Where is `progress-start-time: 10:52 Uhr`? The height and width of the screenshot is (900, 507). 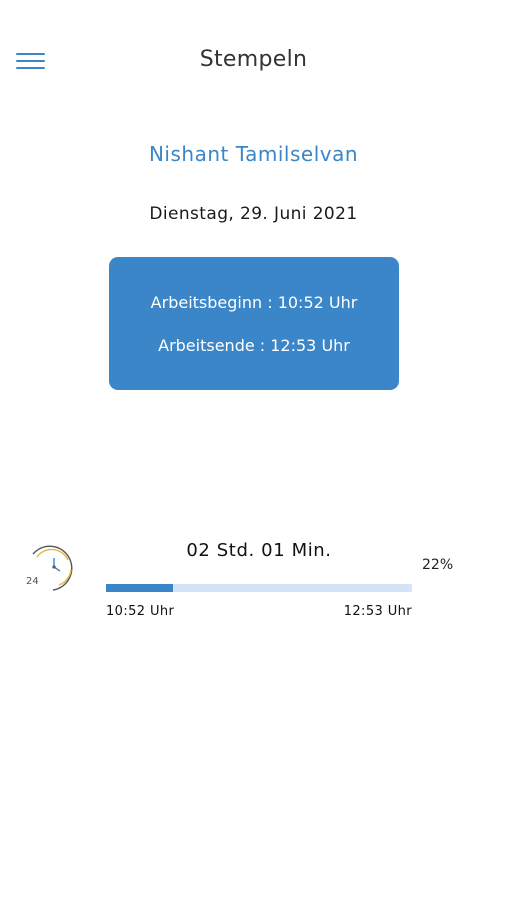 progress-start-time: 10:52 Uhr is located at coordinates (140, 611).